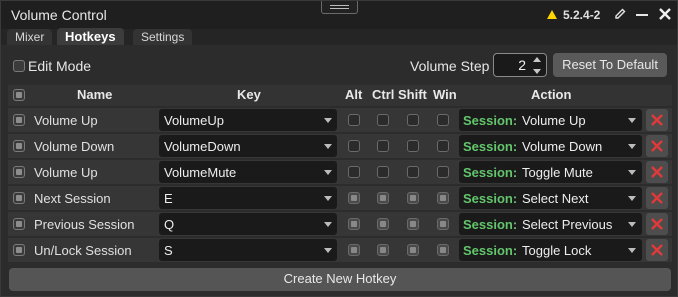 This screenshot has width=678, height=297. Describe the element at coordinates (60, 66) in the screenshot. I see `edit-mode-label: Edit Mode` at that location.